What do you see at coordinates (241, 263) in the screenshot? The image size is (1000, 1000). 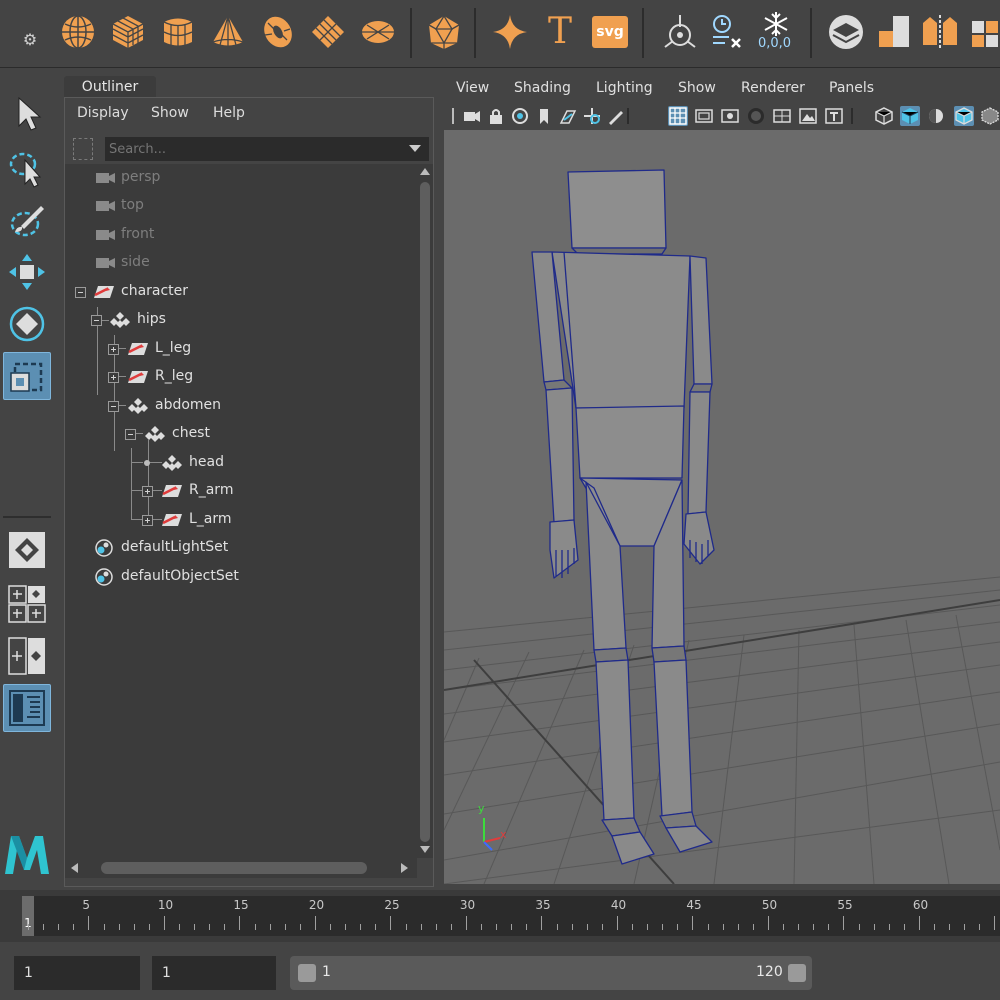 I see `outliner-row-side: side` at bounding box center [241, 263].